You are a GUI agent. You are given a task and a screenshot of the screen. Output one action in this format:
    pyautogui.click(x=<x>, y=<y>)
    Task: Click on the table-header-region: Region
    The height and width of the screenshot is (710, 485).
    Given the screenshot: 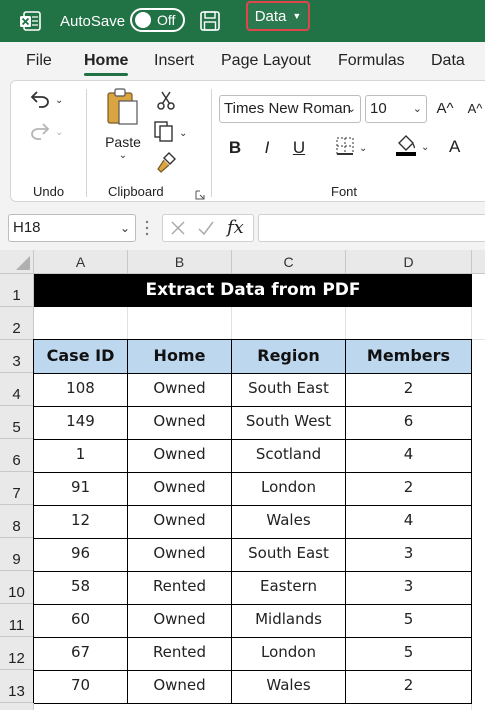 What is the action you would take?
    pyautogui.click(x=289, y=357)
    